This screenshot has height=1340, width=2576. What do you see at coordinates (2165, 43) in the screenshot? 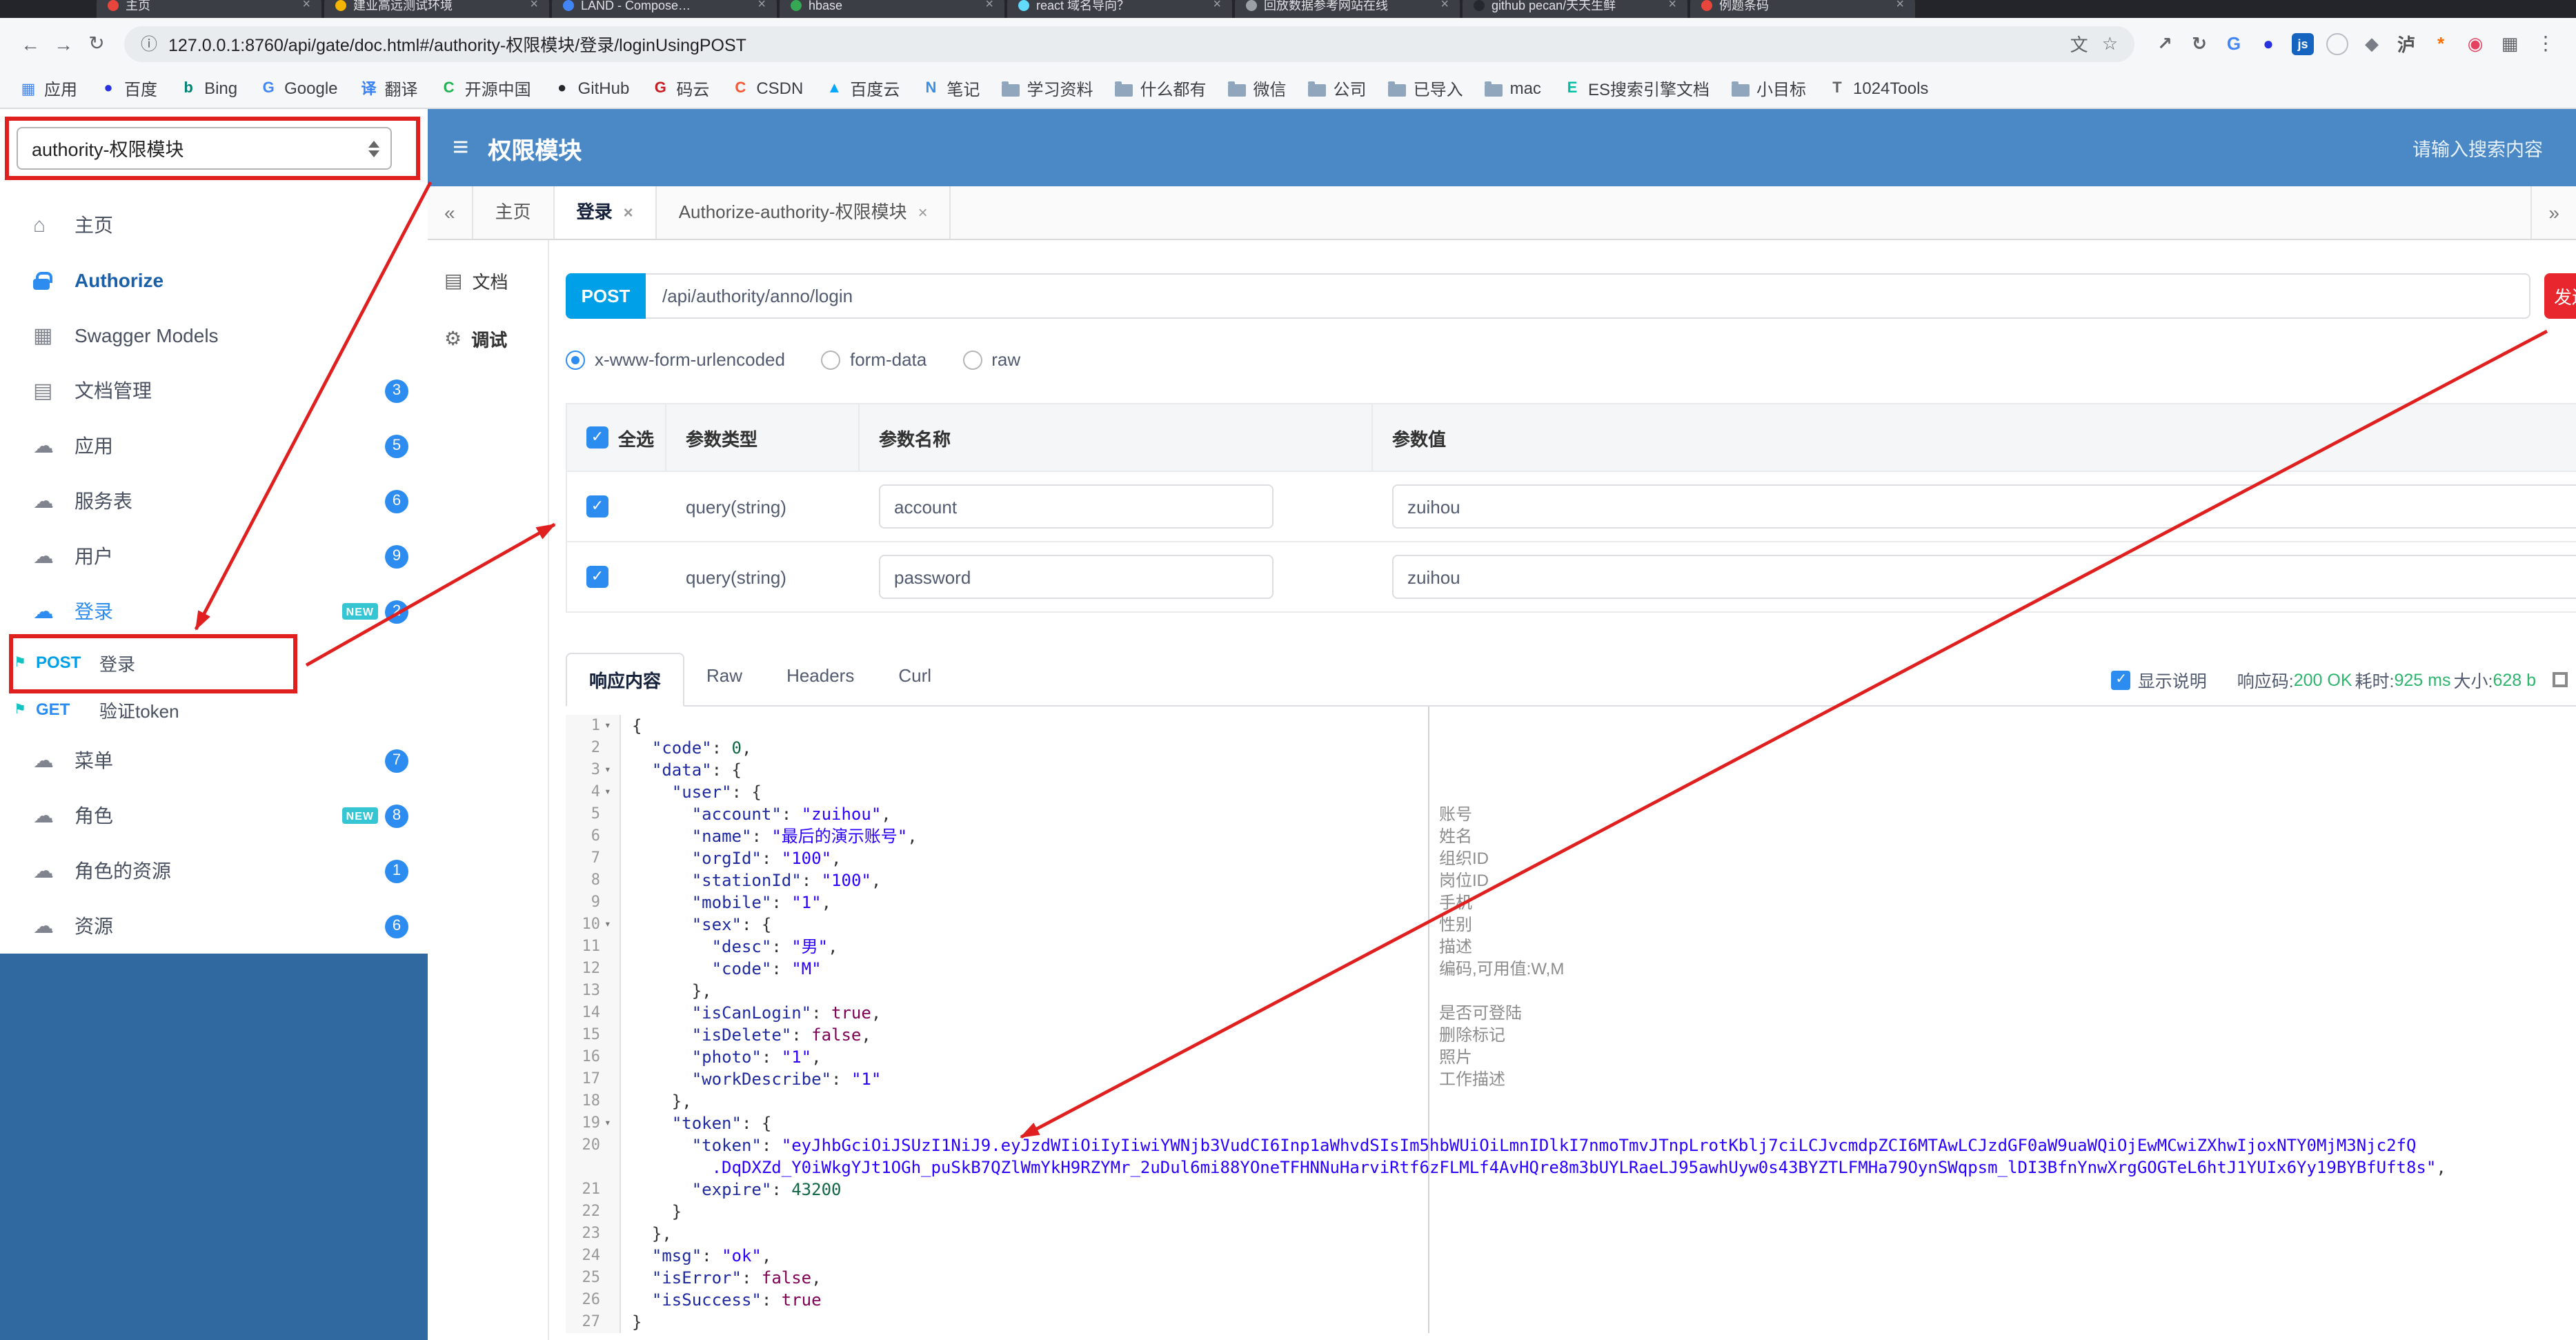
I see `share-extension-icon: ↗` at bounding box center [2165, 43].